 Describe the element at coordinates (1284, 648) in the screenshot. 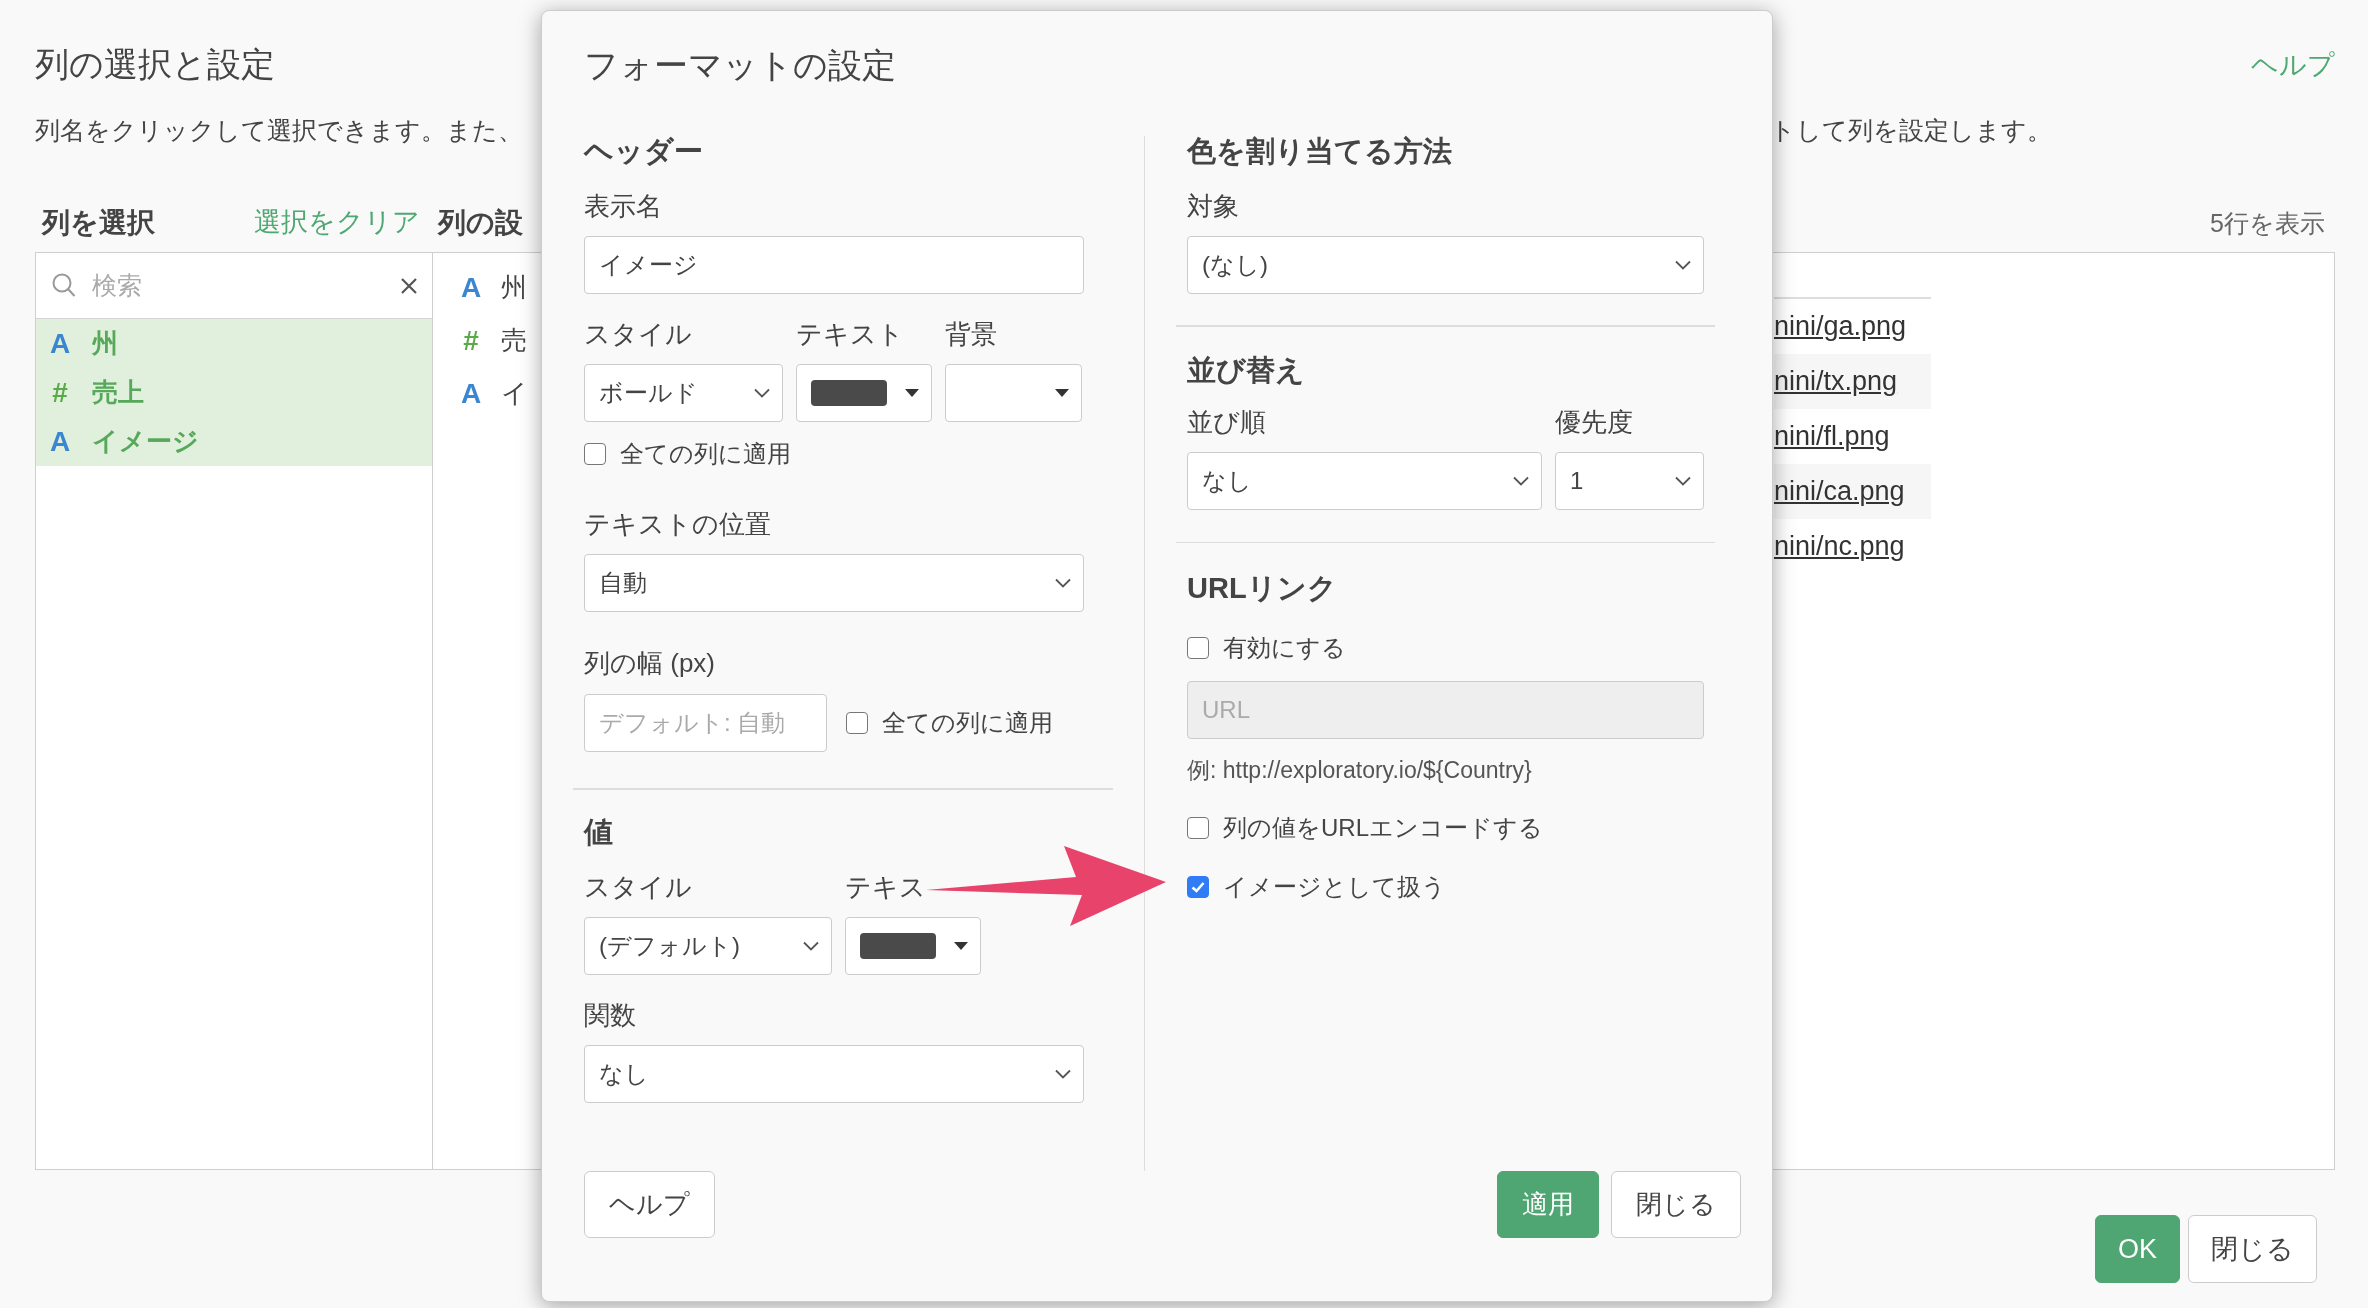

I see `checkbox-label: 有効にする` at that location.